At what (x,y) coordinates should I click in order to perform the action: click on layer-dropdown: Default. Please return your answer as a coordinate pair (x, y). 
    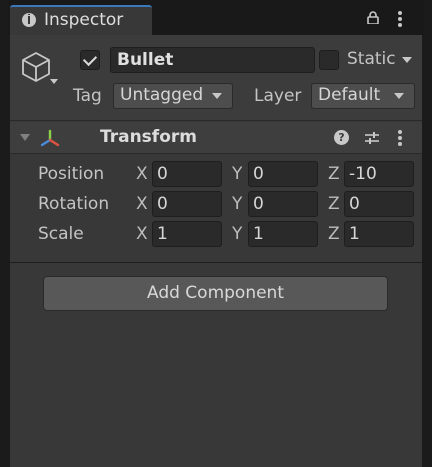
    Looking at the image, I should click on (363, 96).